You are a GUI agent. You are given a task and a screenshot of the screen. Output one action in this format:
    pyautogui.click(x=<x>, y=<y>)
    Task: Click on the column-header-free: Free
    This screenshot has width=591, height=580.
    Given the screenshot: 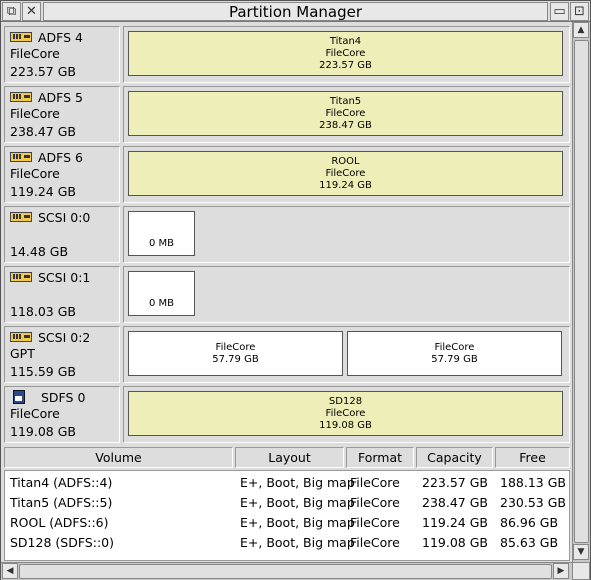 What is the action you would take?
    pyautogui.click(x=532, y=457)
    